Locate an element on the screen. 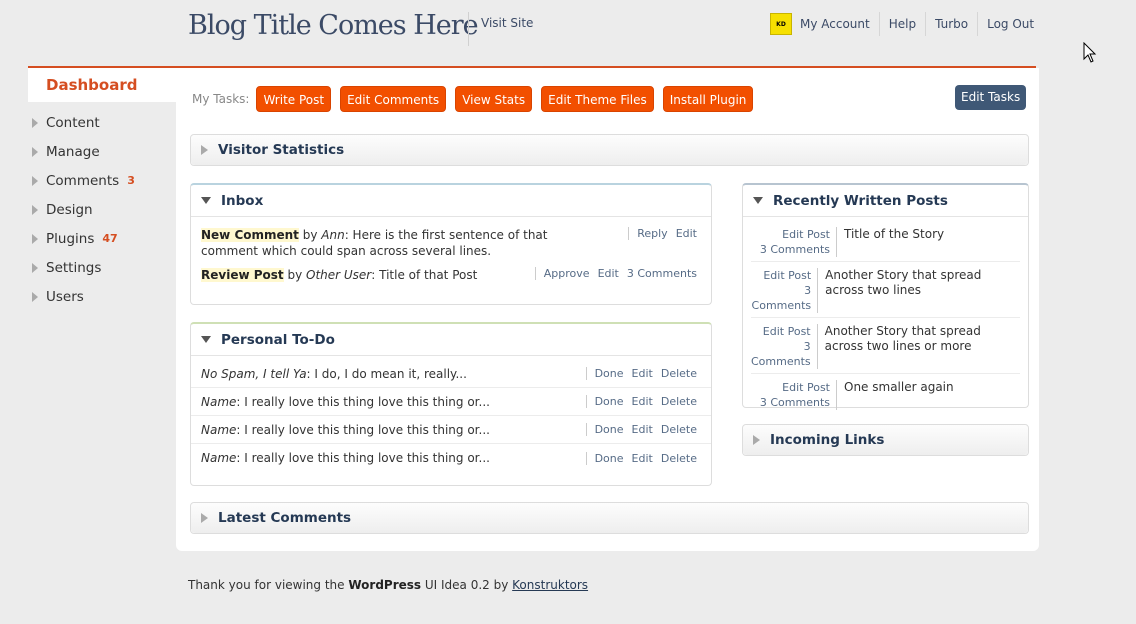 Image resolution: width=1136 pixels, height=624 pixels. incoming-links-header: Incoming Links is located at coordinates (885, 440).